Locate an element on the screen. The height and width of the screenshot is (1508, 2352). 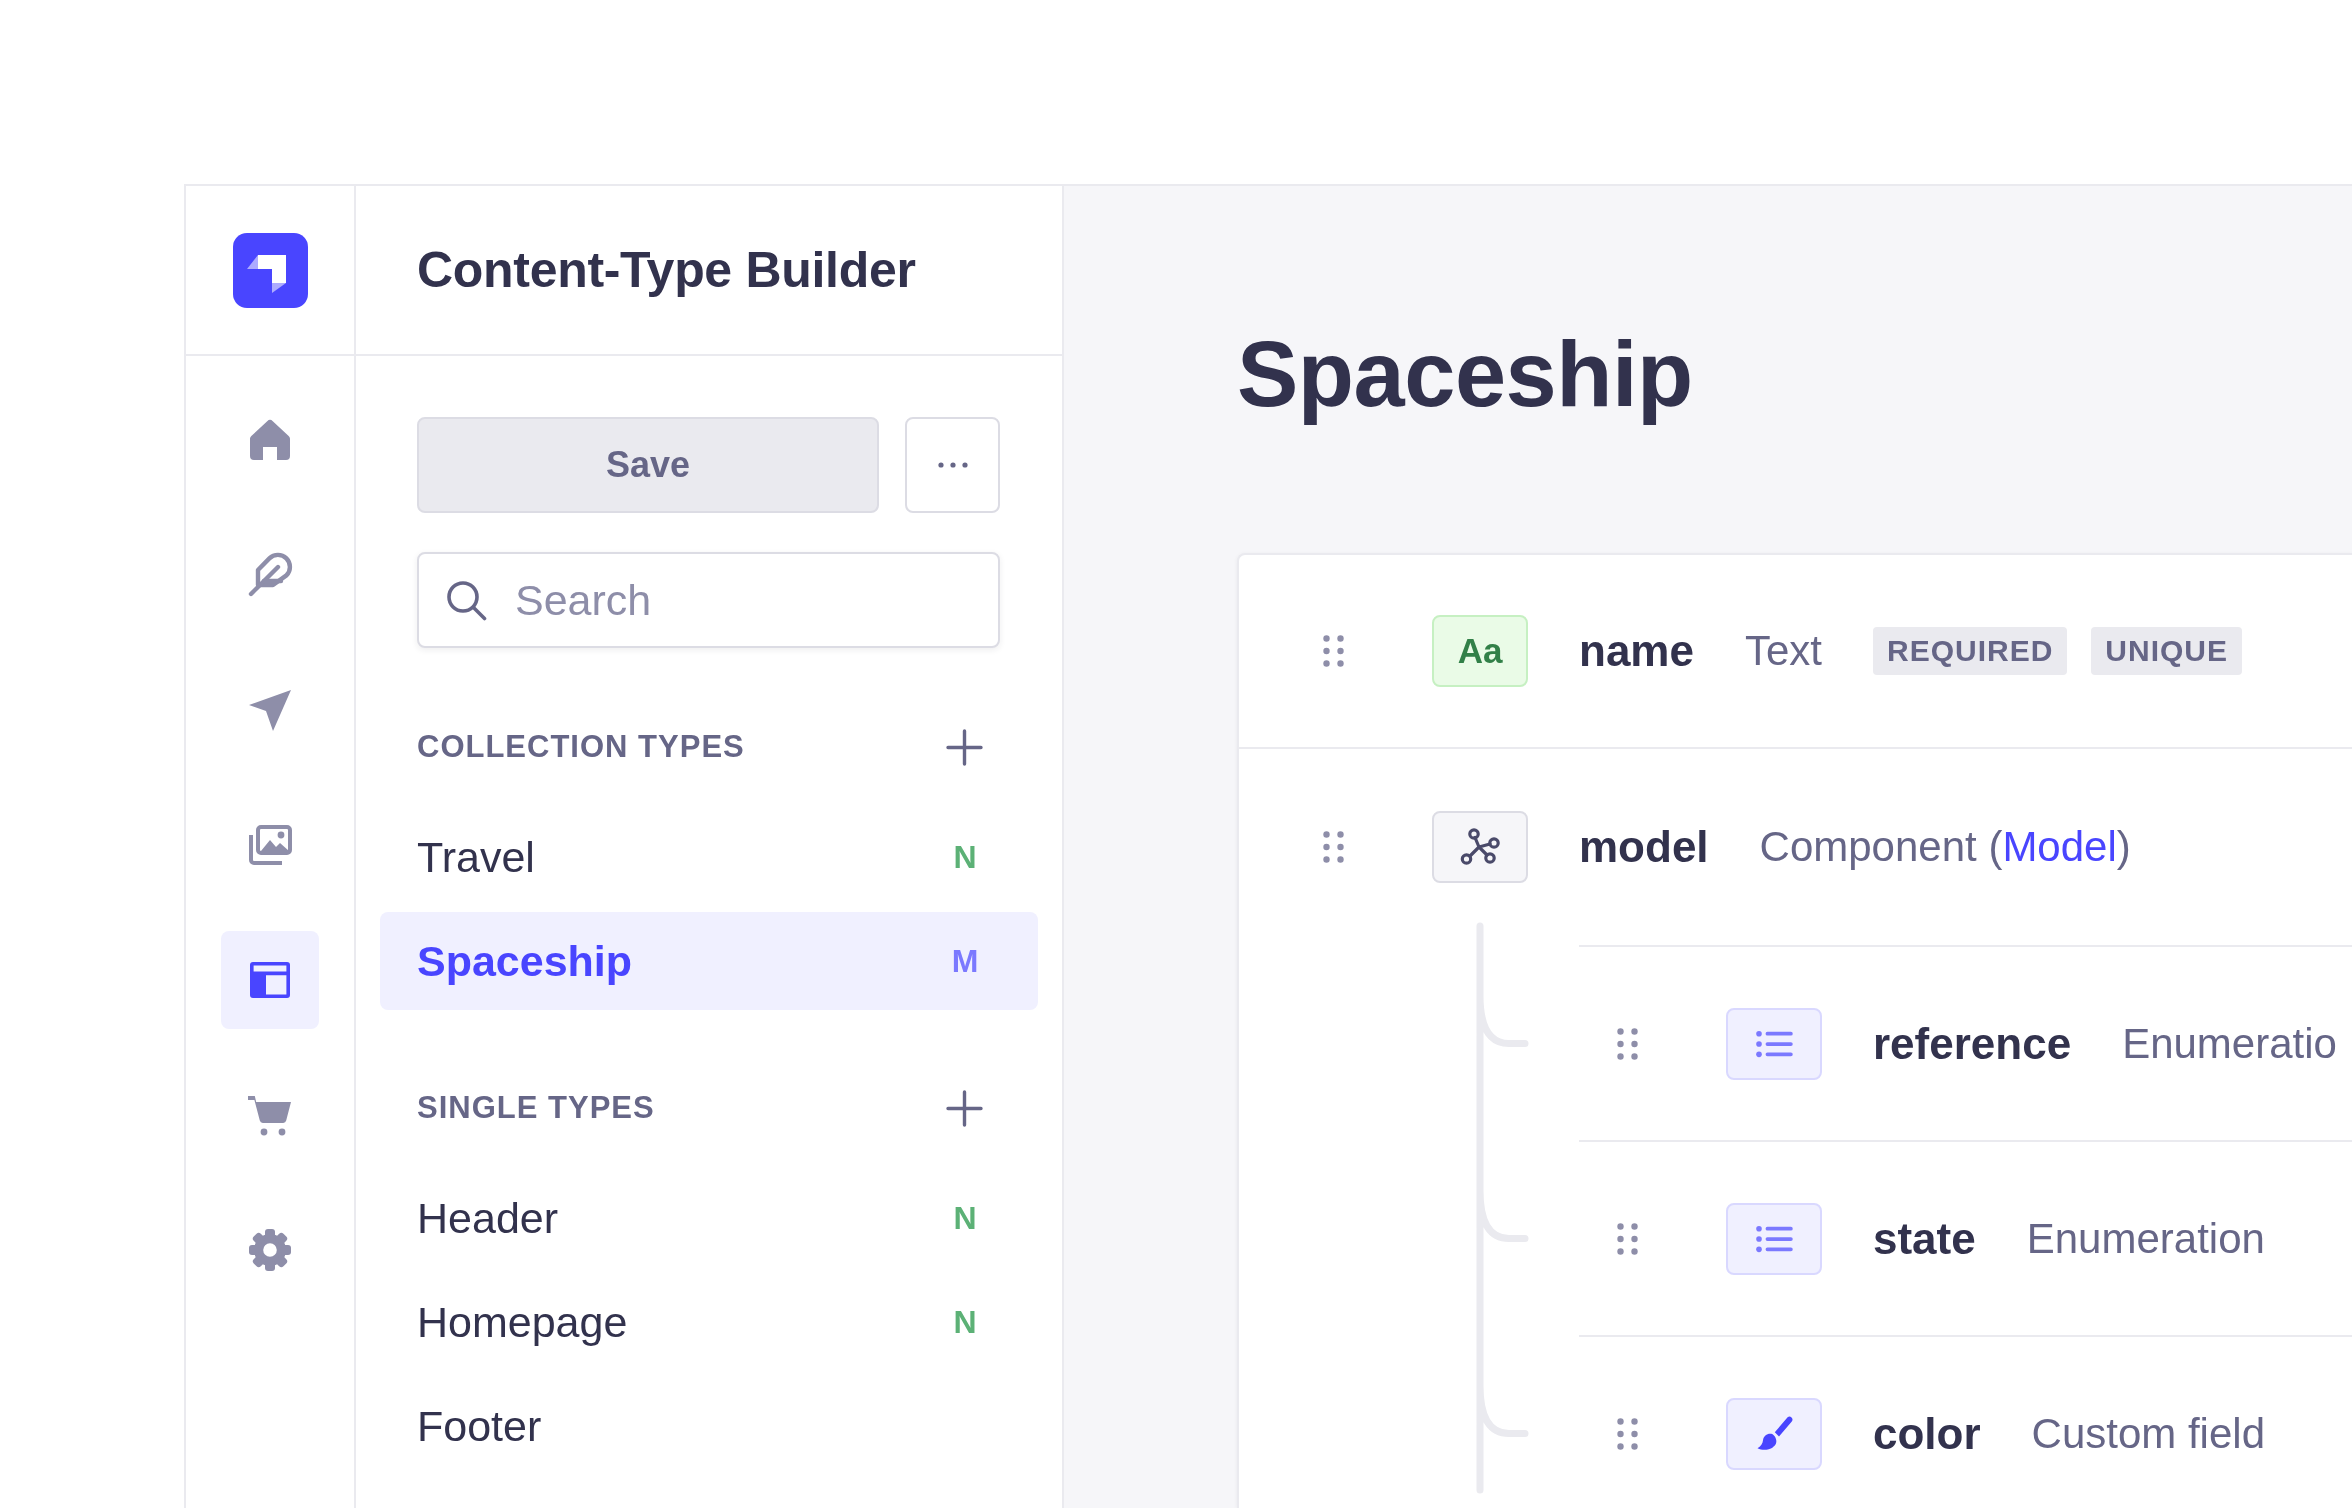
field-name: reference is located at coordinates (1972, 1043).